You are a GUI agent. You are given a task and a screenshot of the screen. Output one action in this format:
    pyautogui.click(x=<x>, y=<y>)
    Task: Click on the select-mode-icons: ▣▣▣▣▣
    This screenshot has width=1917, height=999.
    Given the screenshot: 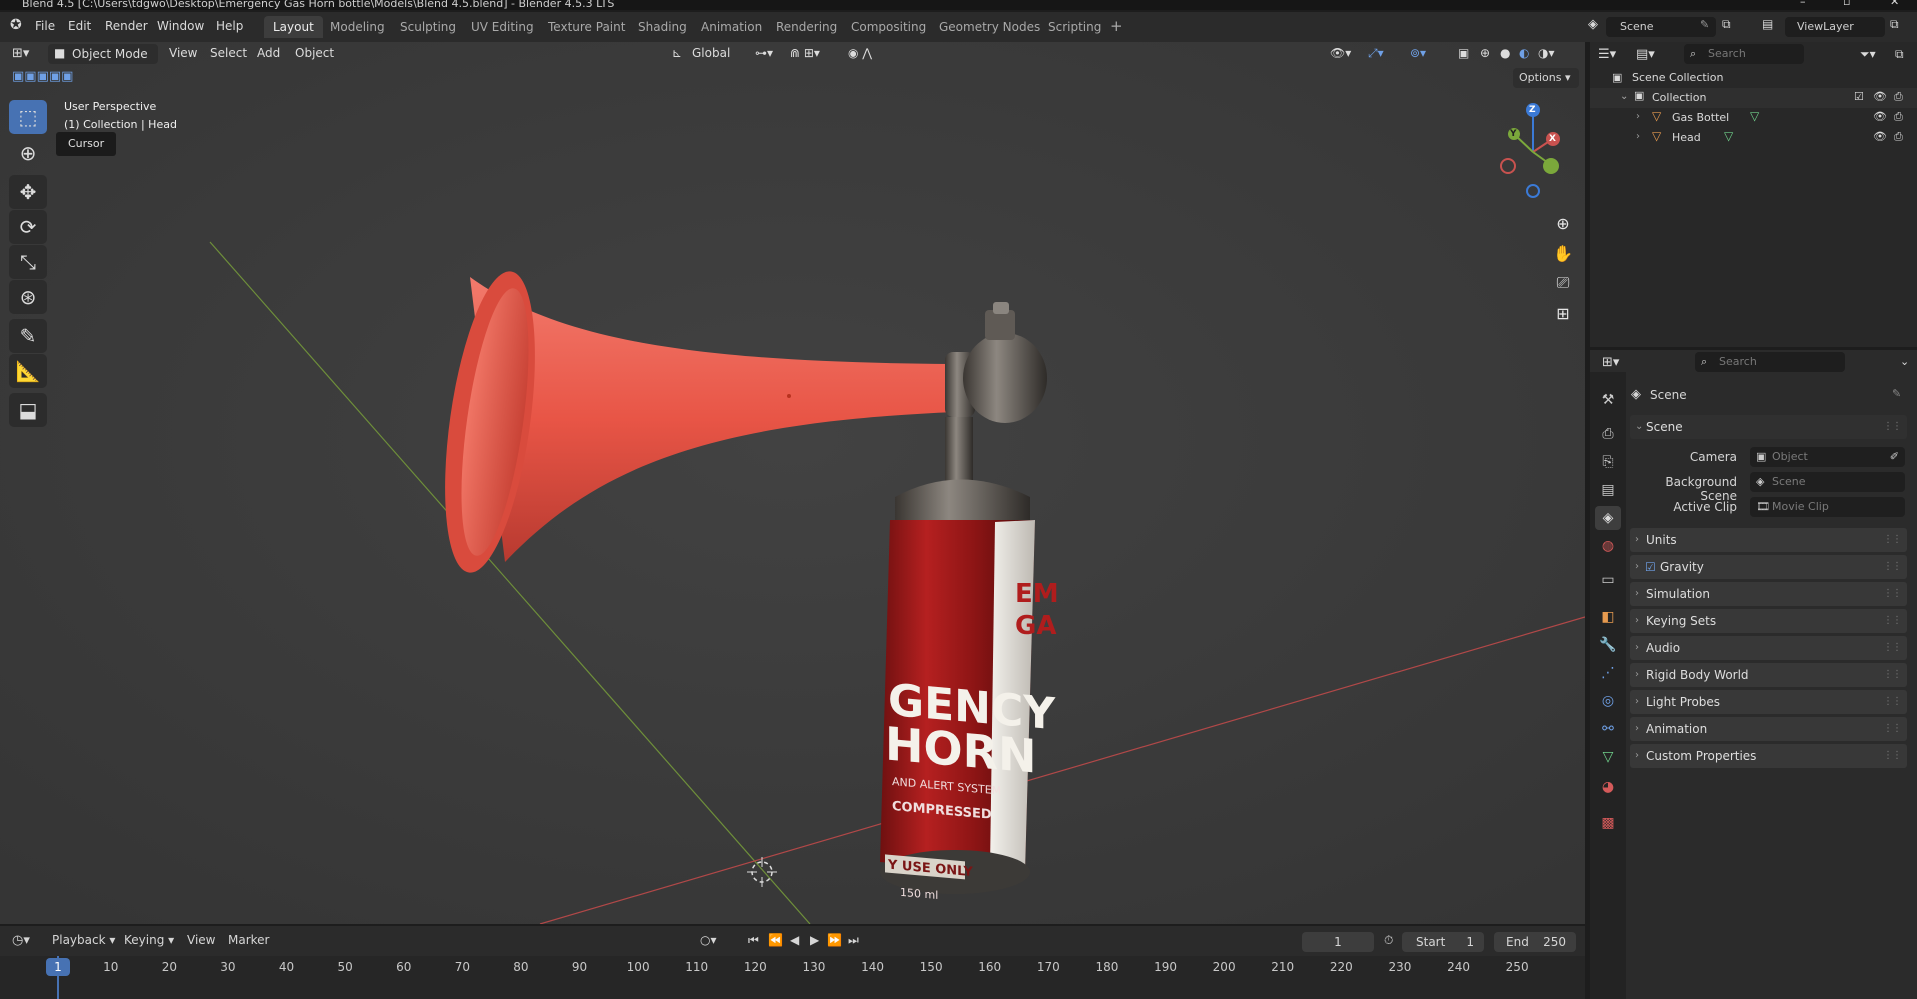 What is the action you would take?
    pyautogui.click(x=42, y=76)
    